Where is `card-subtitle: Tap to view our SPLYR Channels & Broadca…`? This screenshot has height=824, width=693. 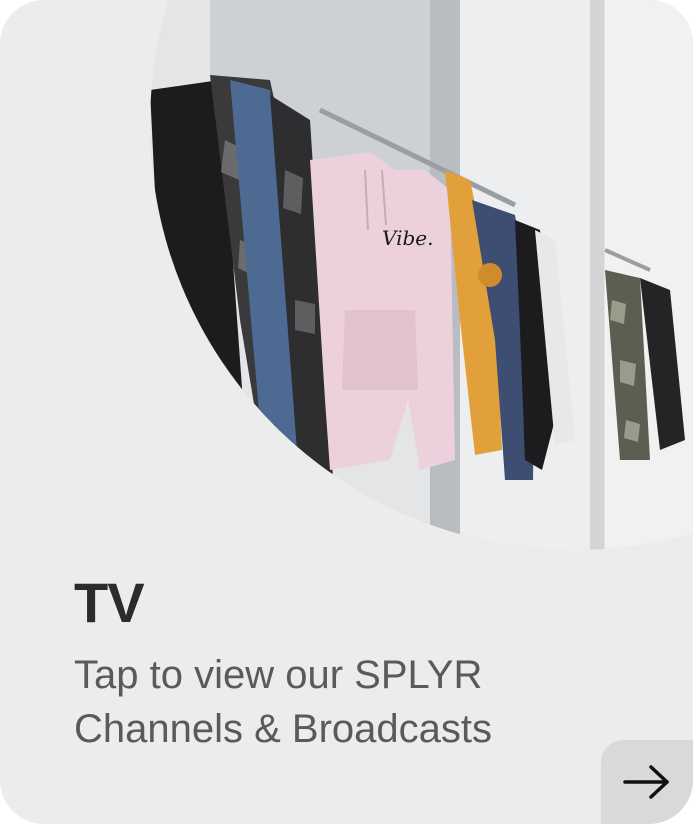 card-subtitle: Tap to view our SPLYR Channels & Broadca… is located at coordinates (354, 702).